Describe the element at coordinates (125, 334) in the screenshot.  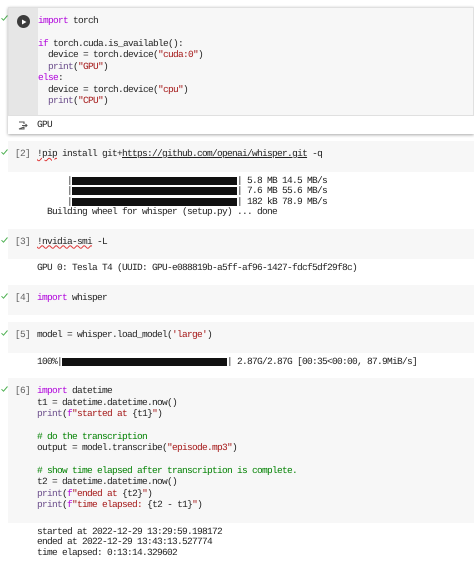
I see `code-line: model = whisper.load_model('large')` at that location.